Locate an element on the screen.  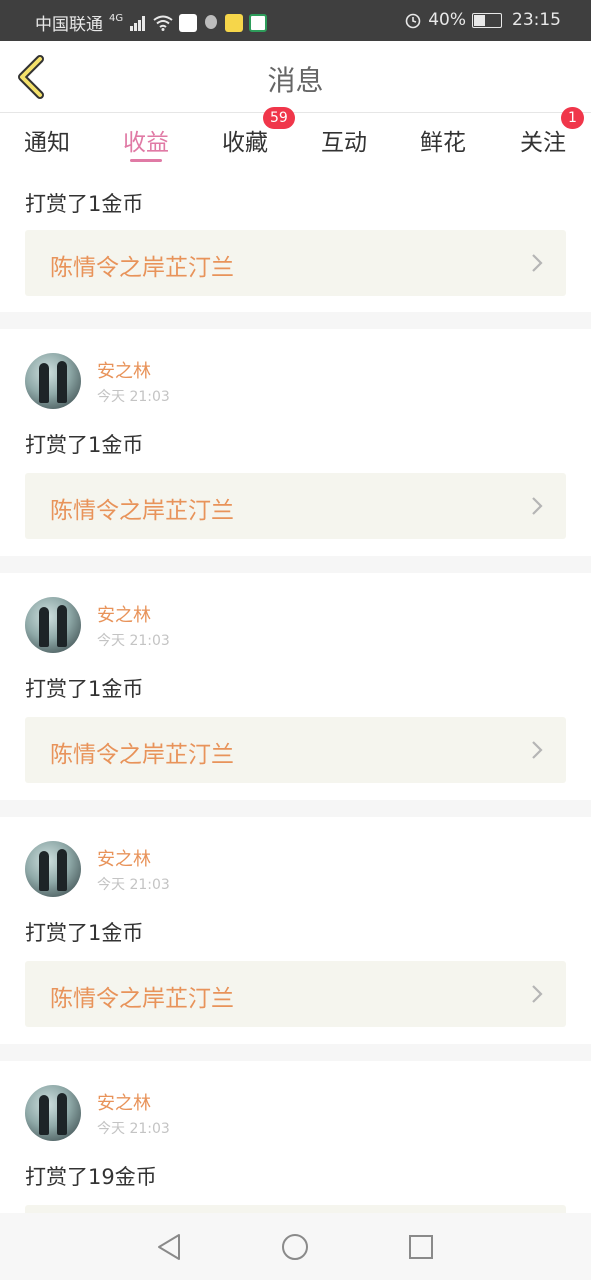
qq-icon is located at coordinates (211, 21).